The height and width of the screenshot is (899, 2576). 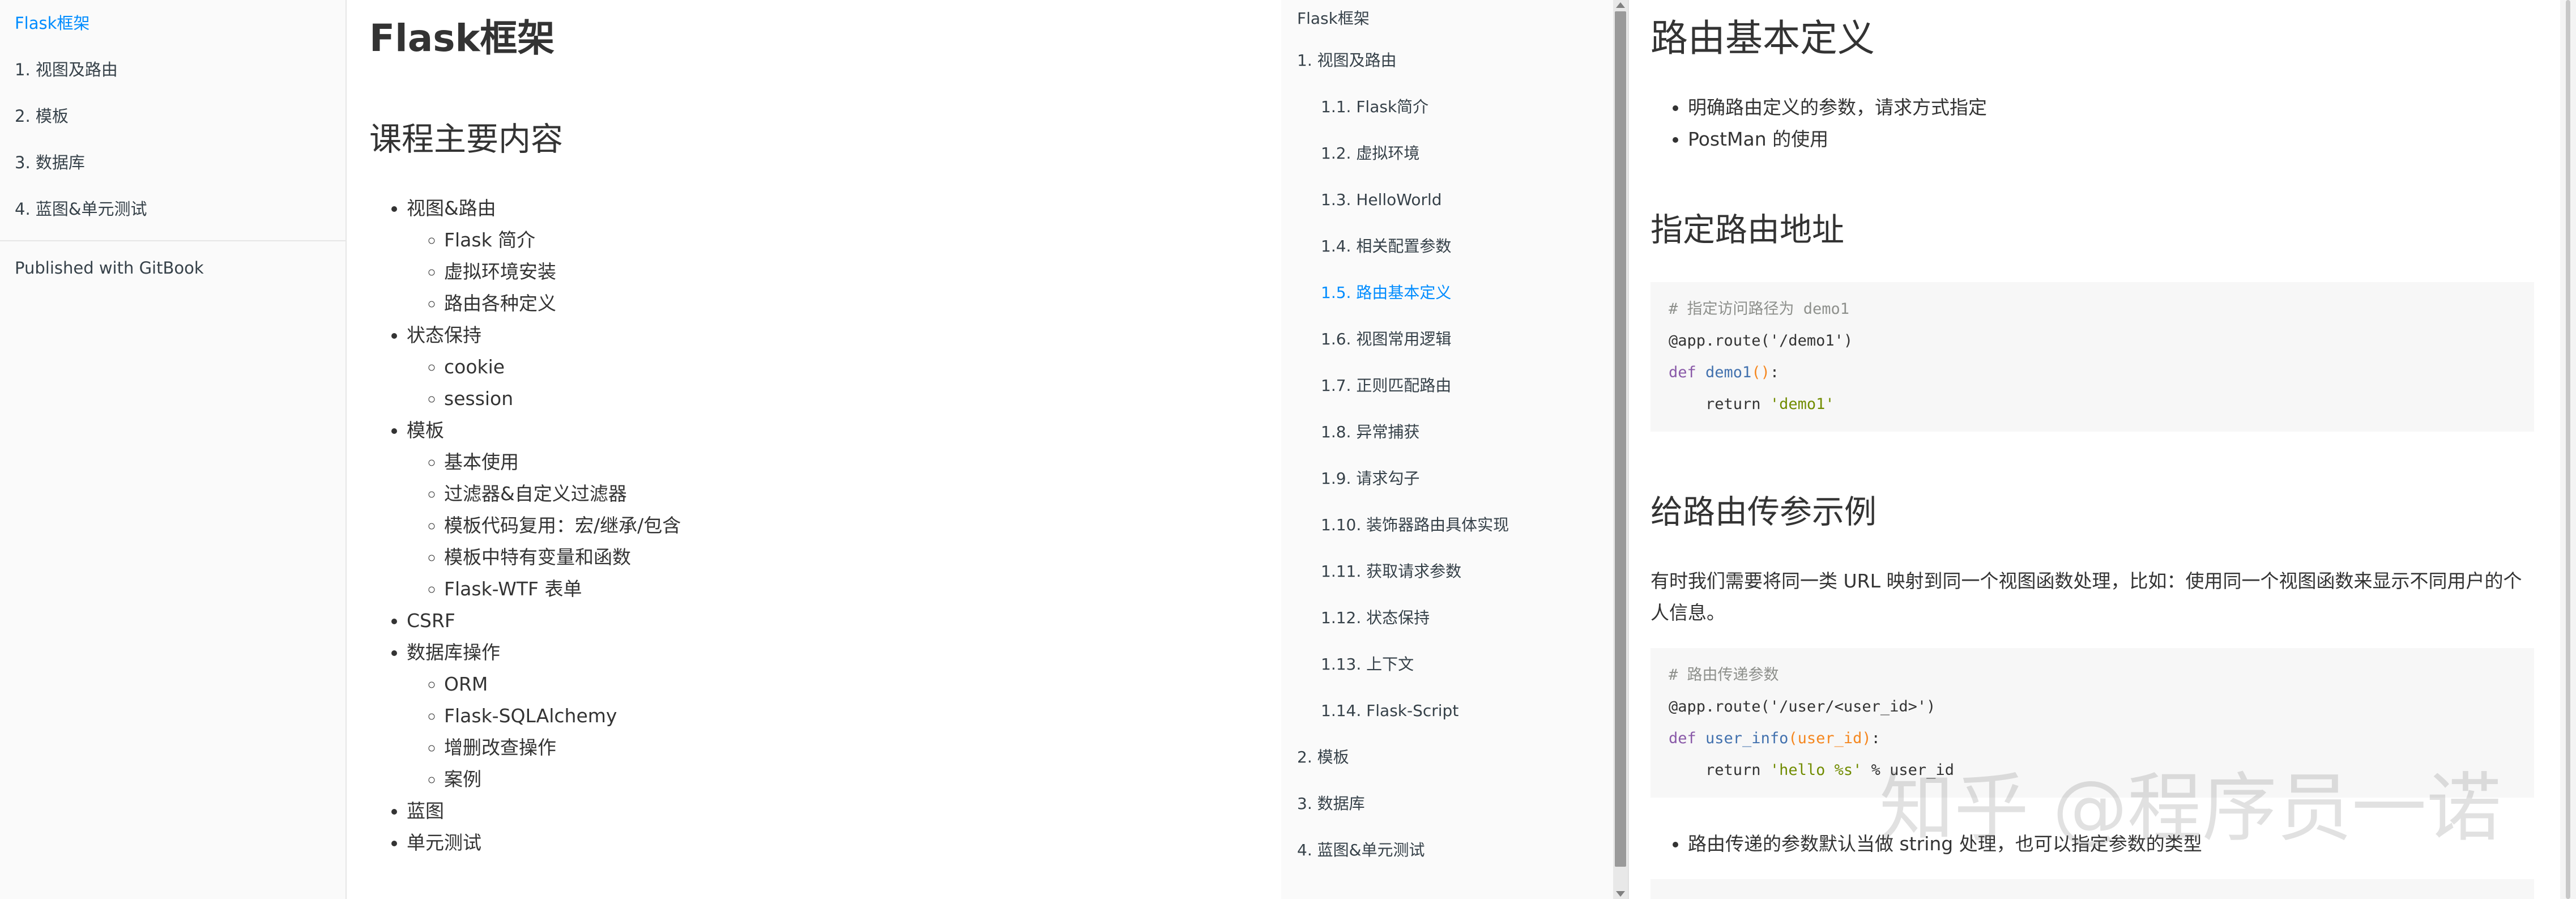 What do you see at coordinates (2092, 675) in the screenshot?
I see `code-line: # 路由传递参数` at bounding box center [2092, 675].